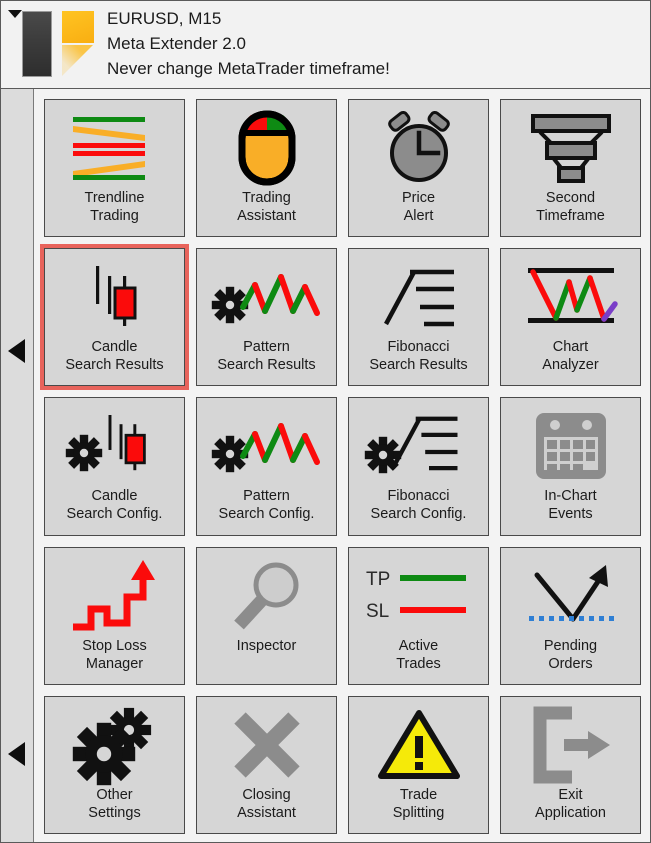  I want to click on tile-warning-triangle: Trade Splitting, so click(418, 765).